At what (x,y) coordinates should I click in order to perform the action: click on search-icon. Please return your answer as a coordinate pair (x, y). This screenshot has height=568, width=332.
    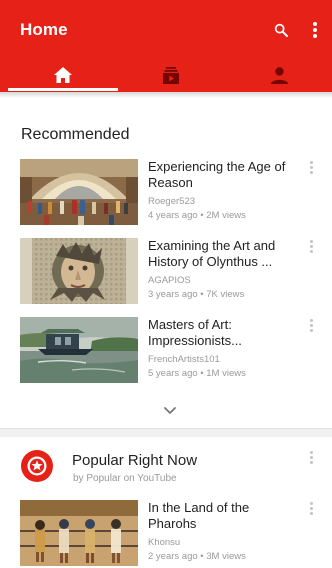
    Looking at the image, I should click on (281, 30).